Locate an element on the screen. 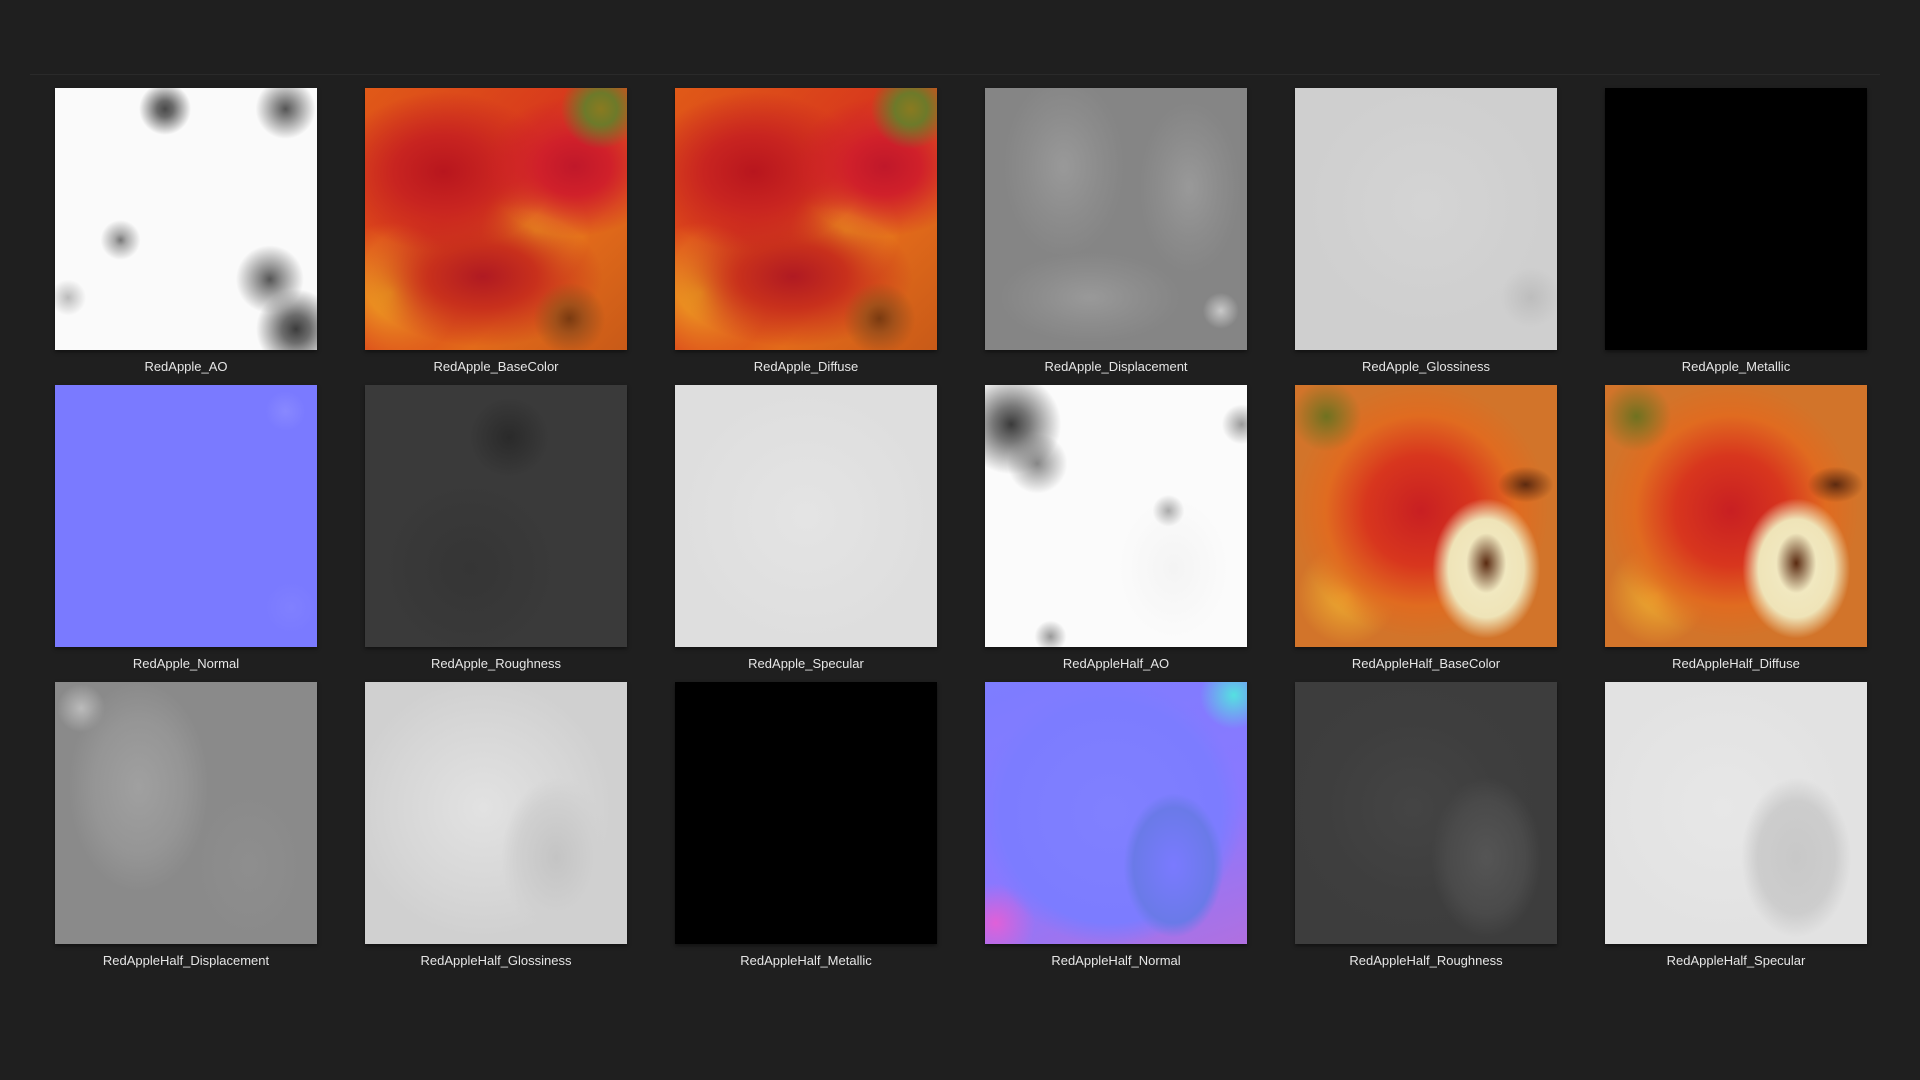 The image size is (1920, 1080). texture-label: RedAppleHalf_Specular is located at coordinates (1736, 960).